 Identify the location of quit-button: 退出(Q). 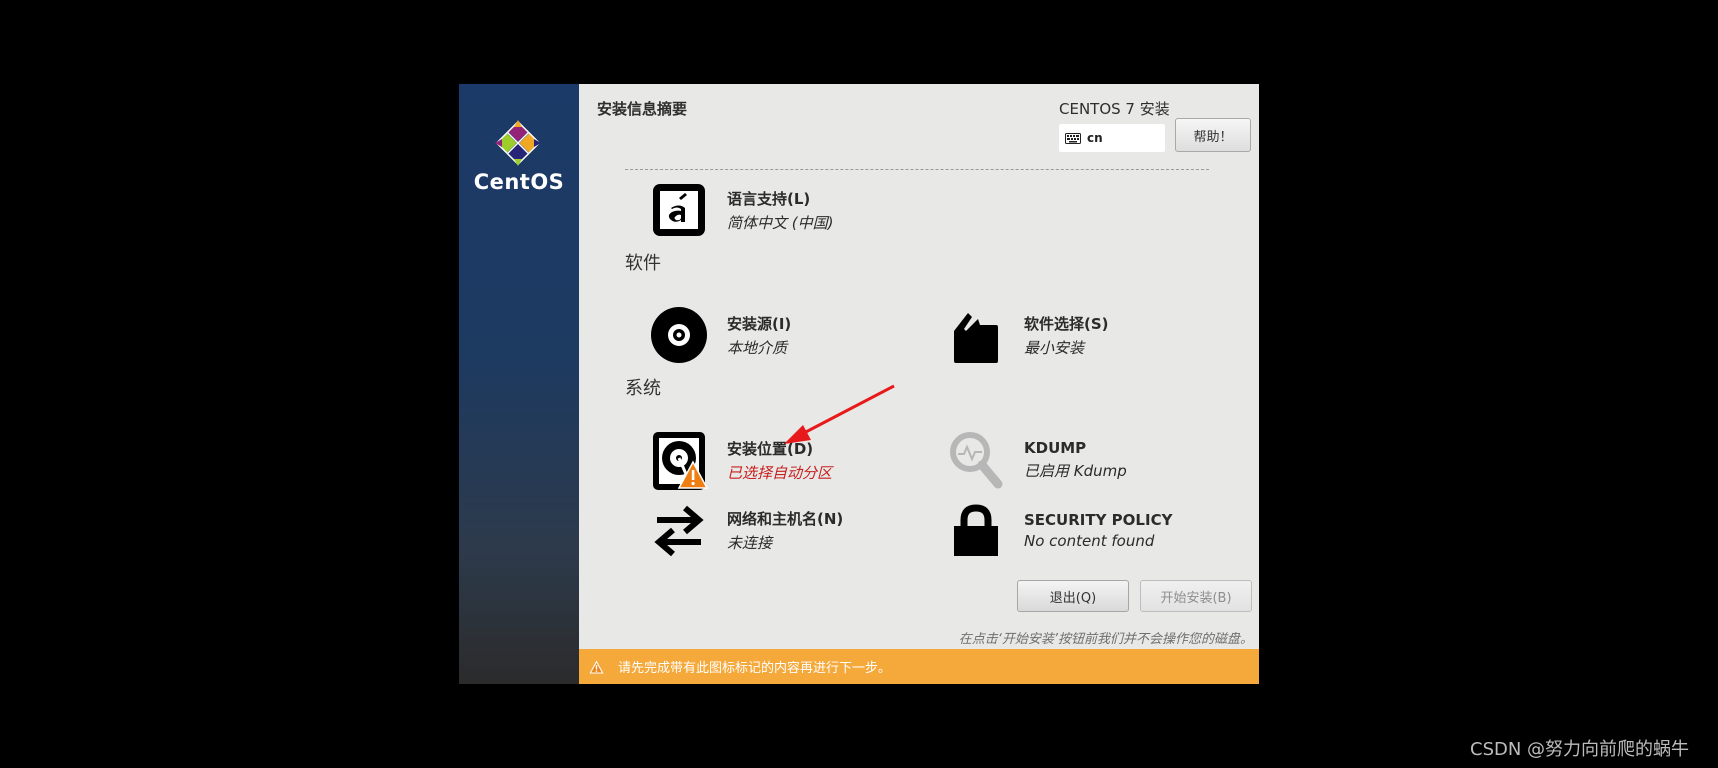
(1073, 596).